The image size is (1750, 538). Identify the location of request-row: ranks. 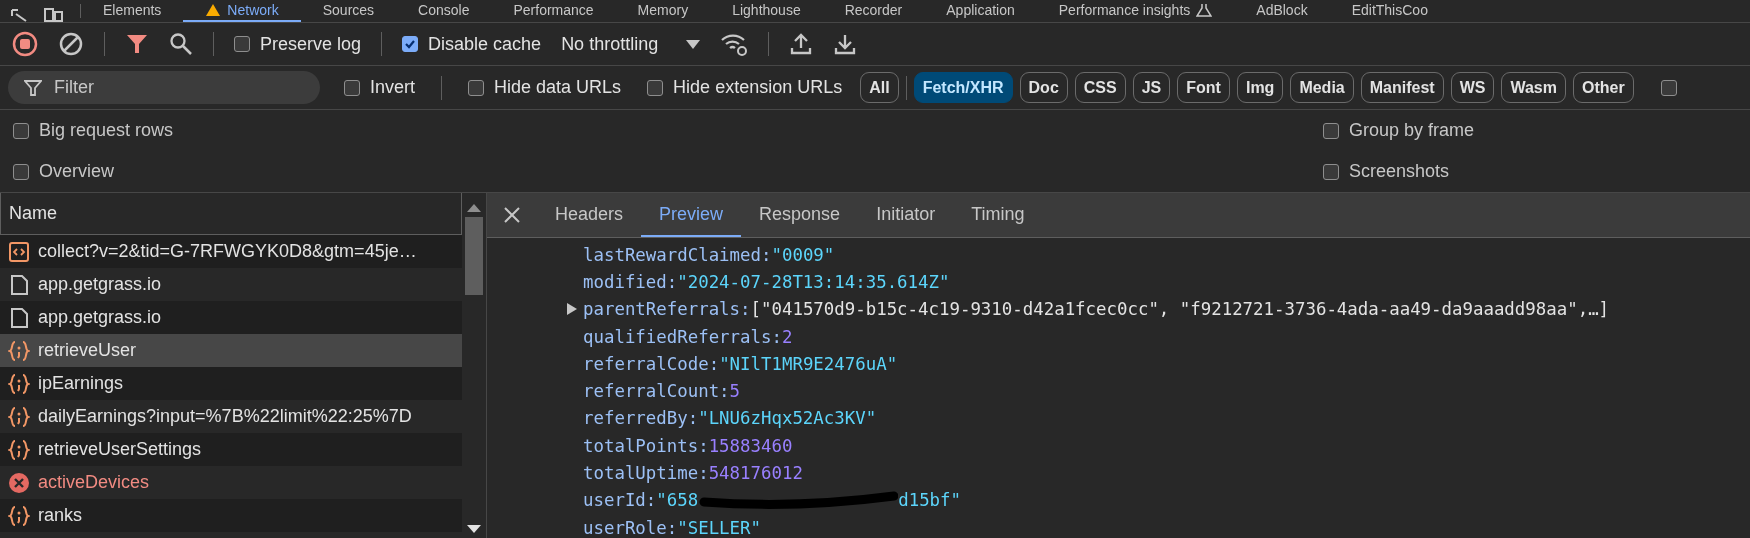
(231, 515).